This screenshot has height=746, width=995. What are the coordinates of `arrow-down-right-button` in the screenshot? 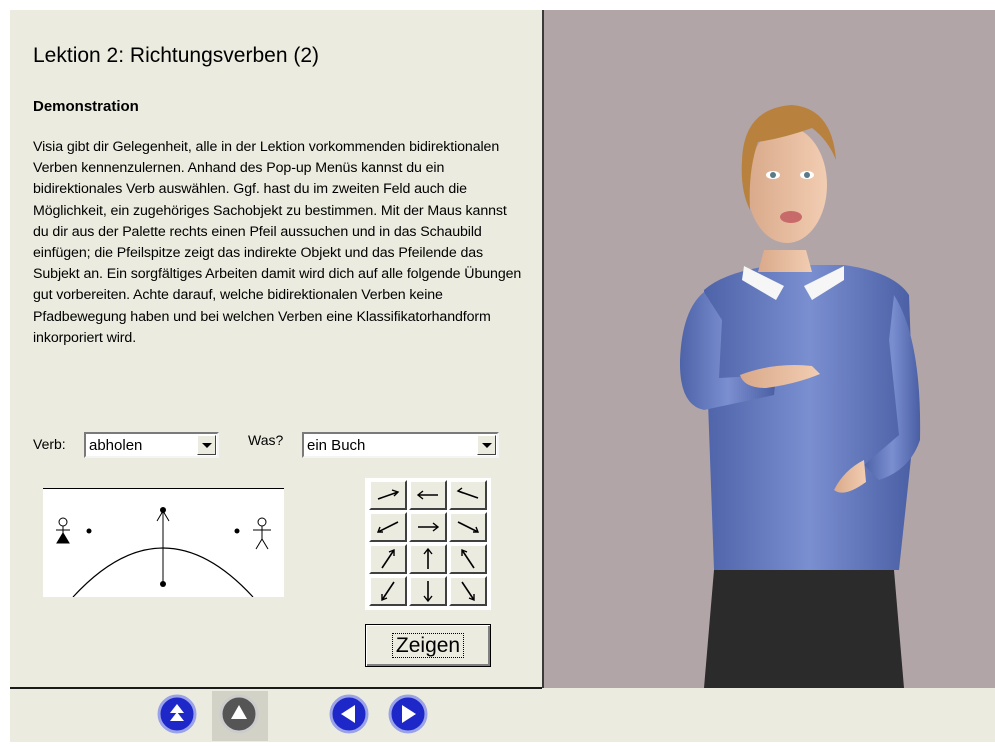 It's located at (468, 591).